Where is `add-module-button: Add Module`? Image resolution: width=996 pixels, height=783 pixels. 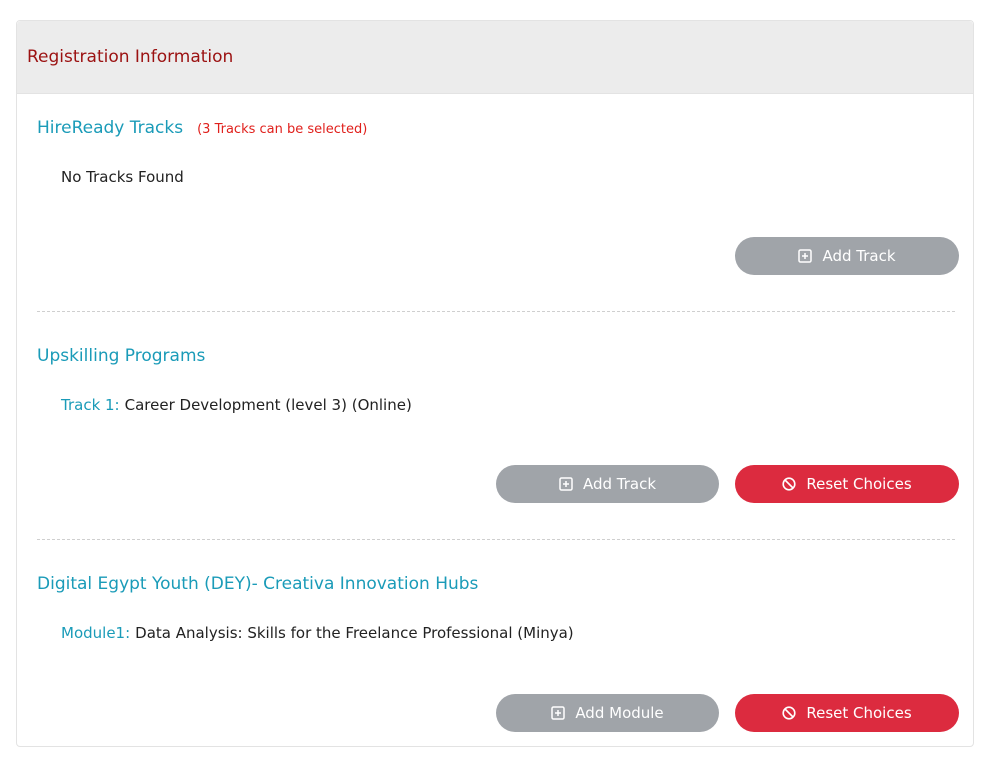 add-module-button: Add Module is located at coordinates (607, 713).